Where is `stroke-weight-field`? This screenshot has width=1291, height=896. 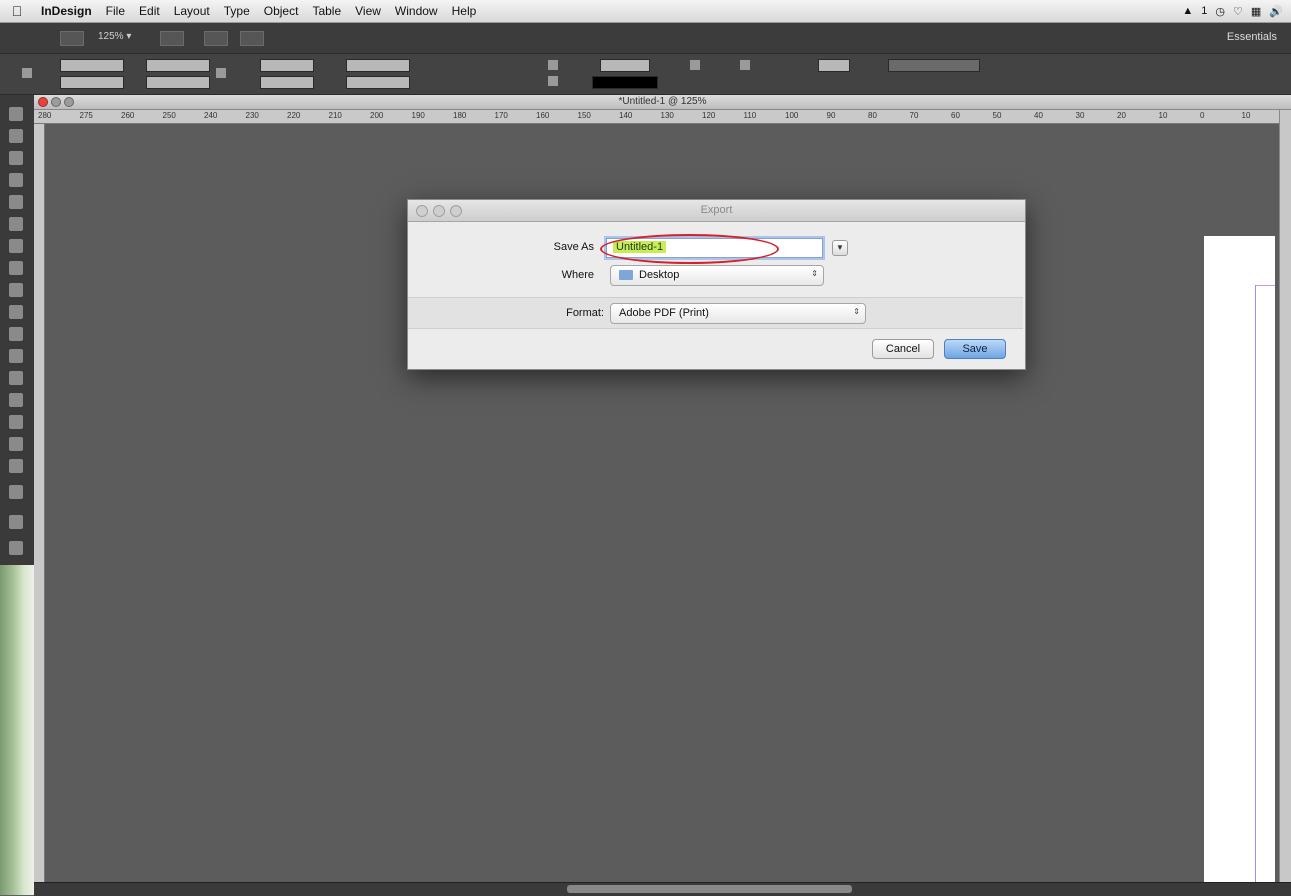
stroke-weight-field is located at coordinates (625, 65).